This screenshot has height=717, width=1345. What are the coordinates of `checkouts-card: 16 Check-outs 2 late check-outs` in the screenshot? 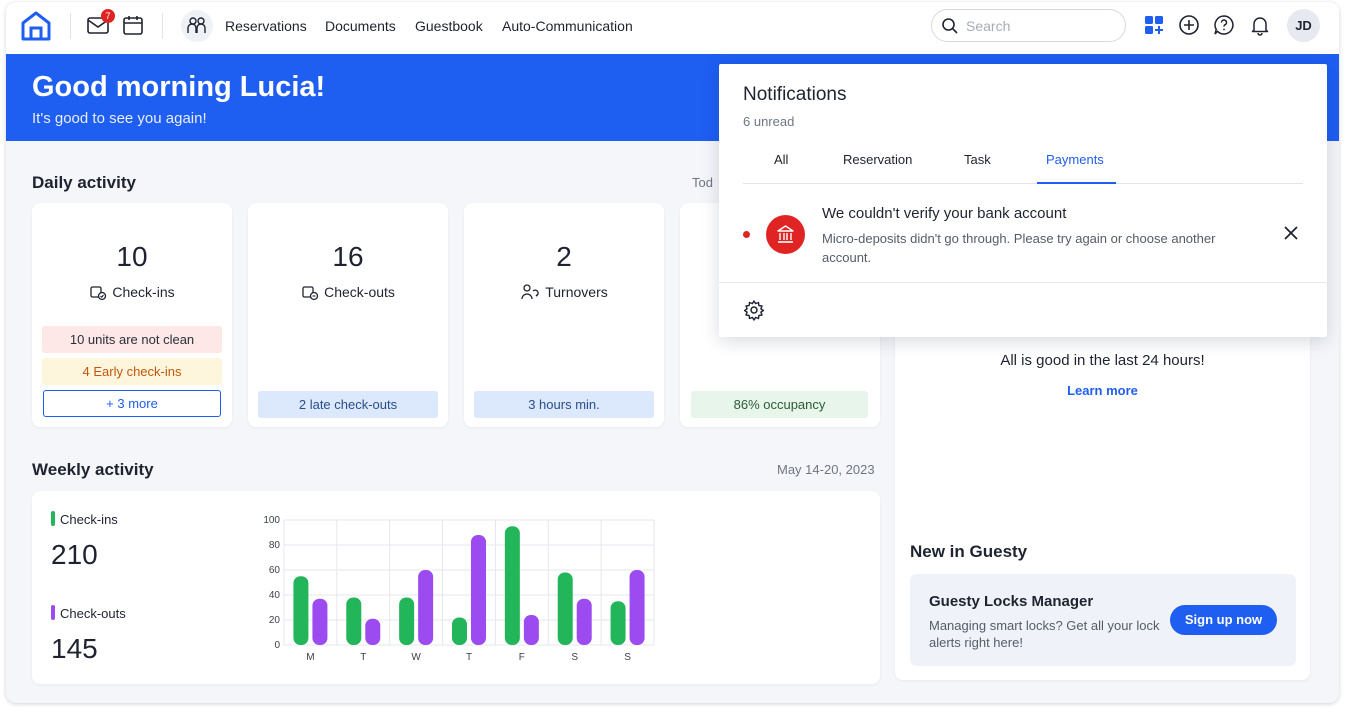 It's located at (348, 315).